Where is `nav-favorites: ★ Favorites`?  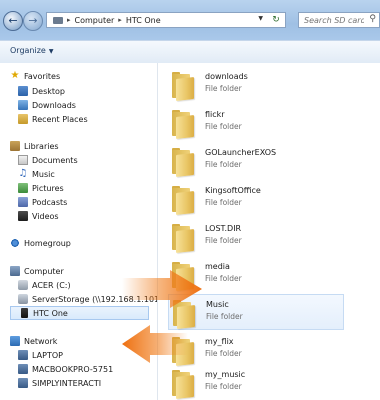 nav-favorites: ★ Favorites is located at coordinates (35, 76).